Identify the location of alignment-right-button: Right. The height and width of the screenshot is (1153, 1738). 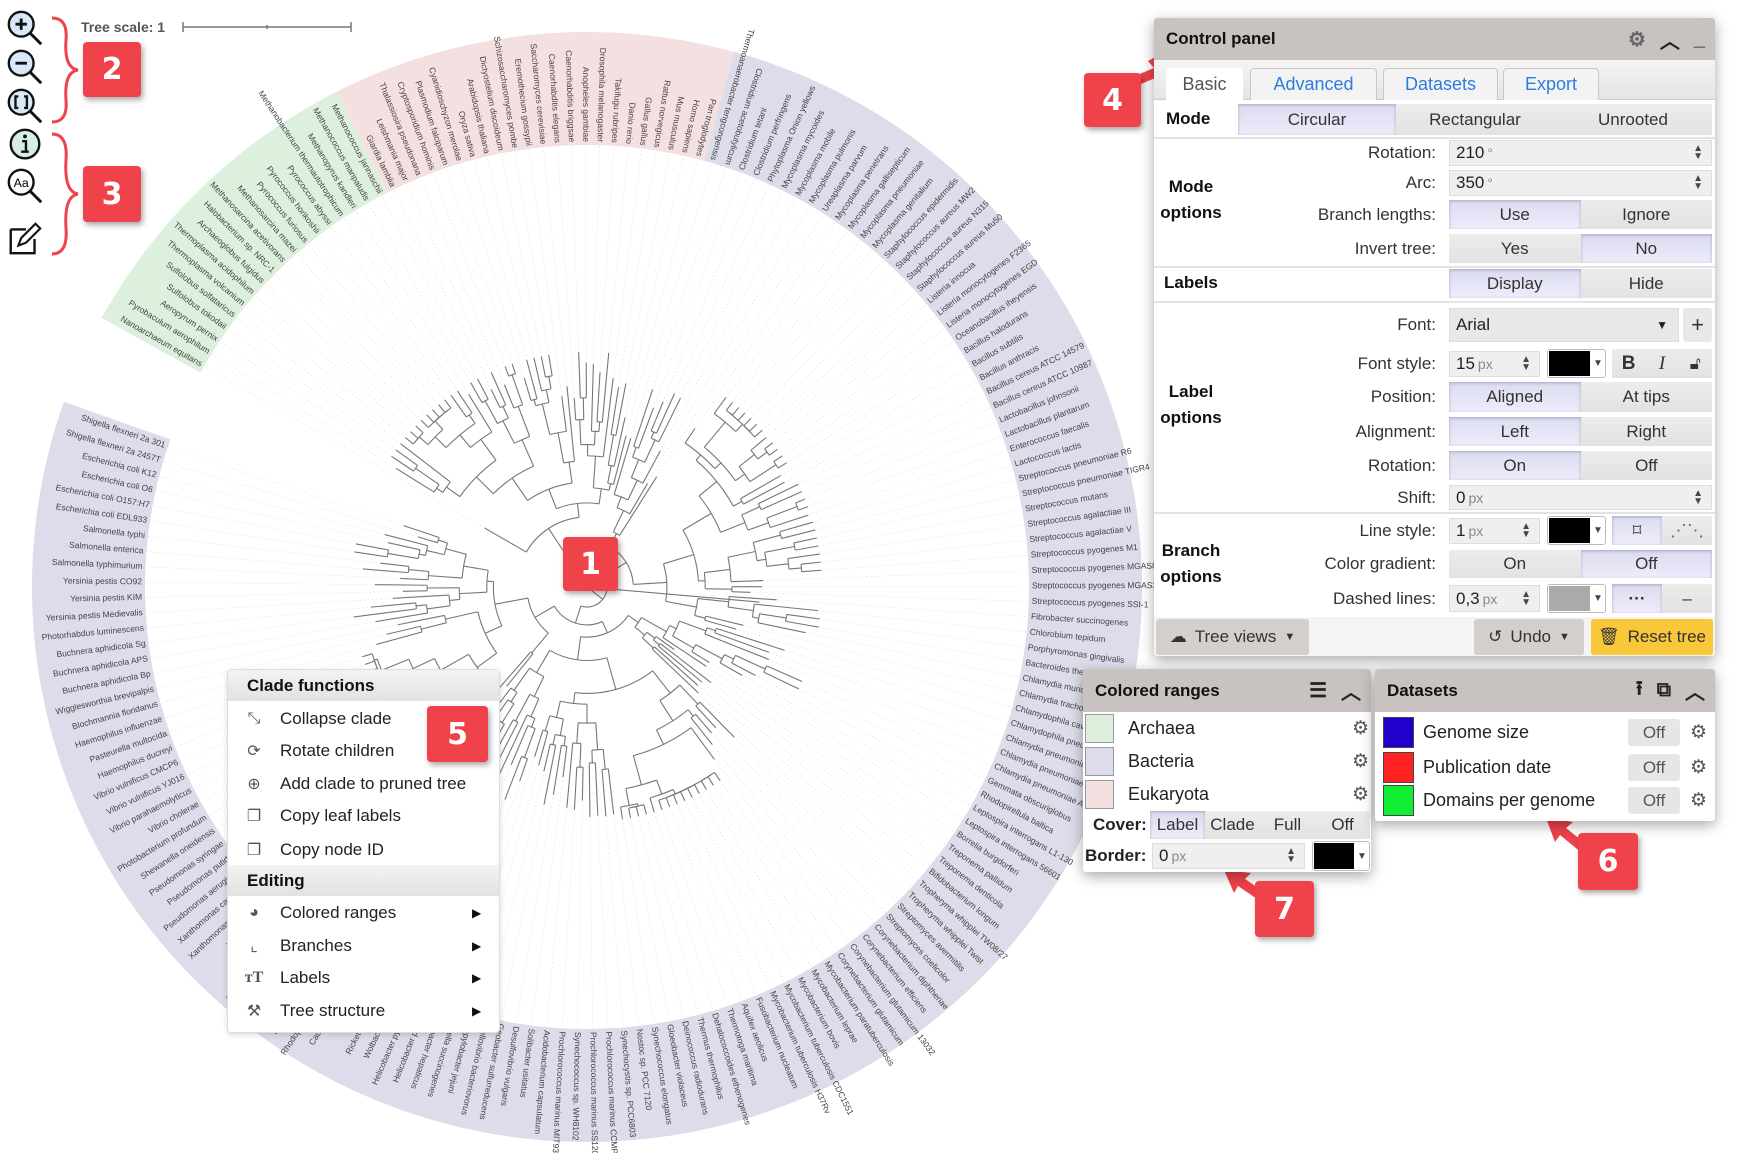
(1646, 431).